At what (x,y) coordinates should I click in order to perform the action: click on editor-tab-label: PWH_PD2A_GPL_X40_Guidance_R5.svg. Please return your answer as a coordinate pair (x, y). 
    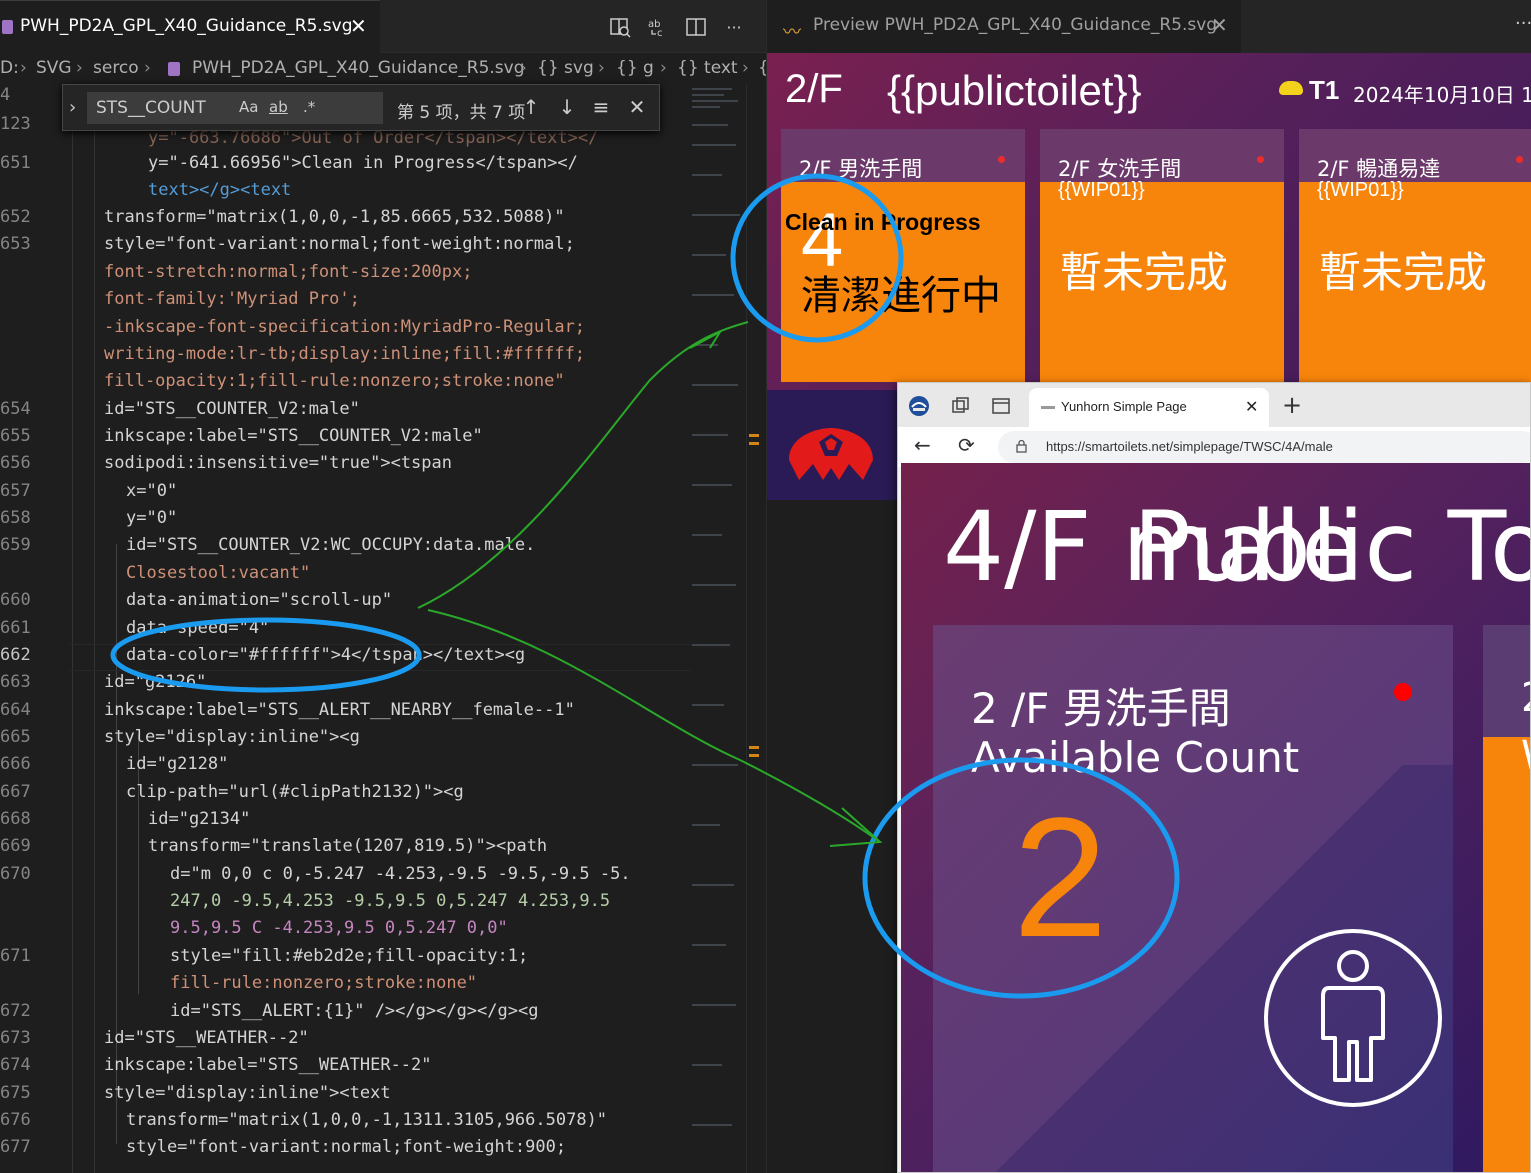
    Looking at the image, I should click on (186, 26).